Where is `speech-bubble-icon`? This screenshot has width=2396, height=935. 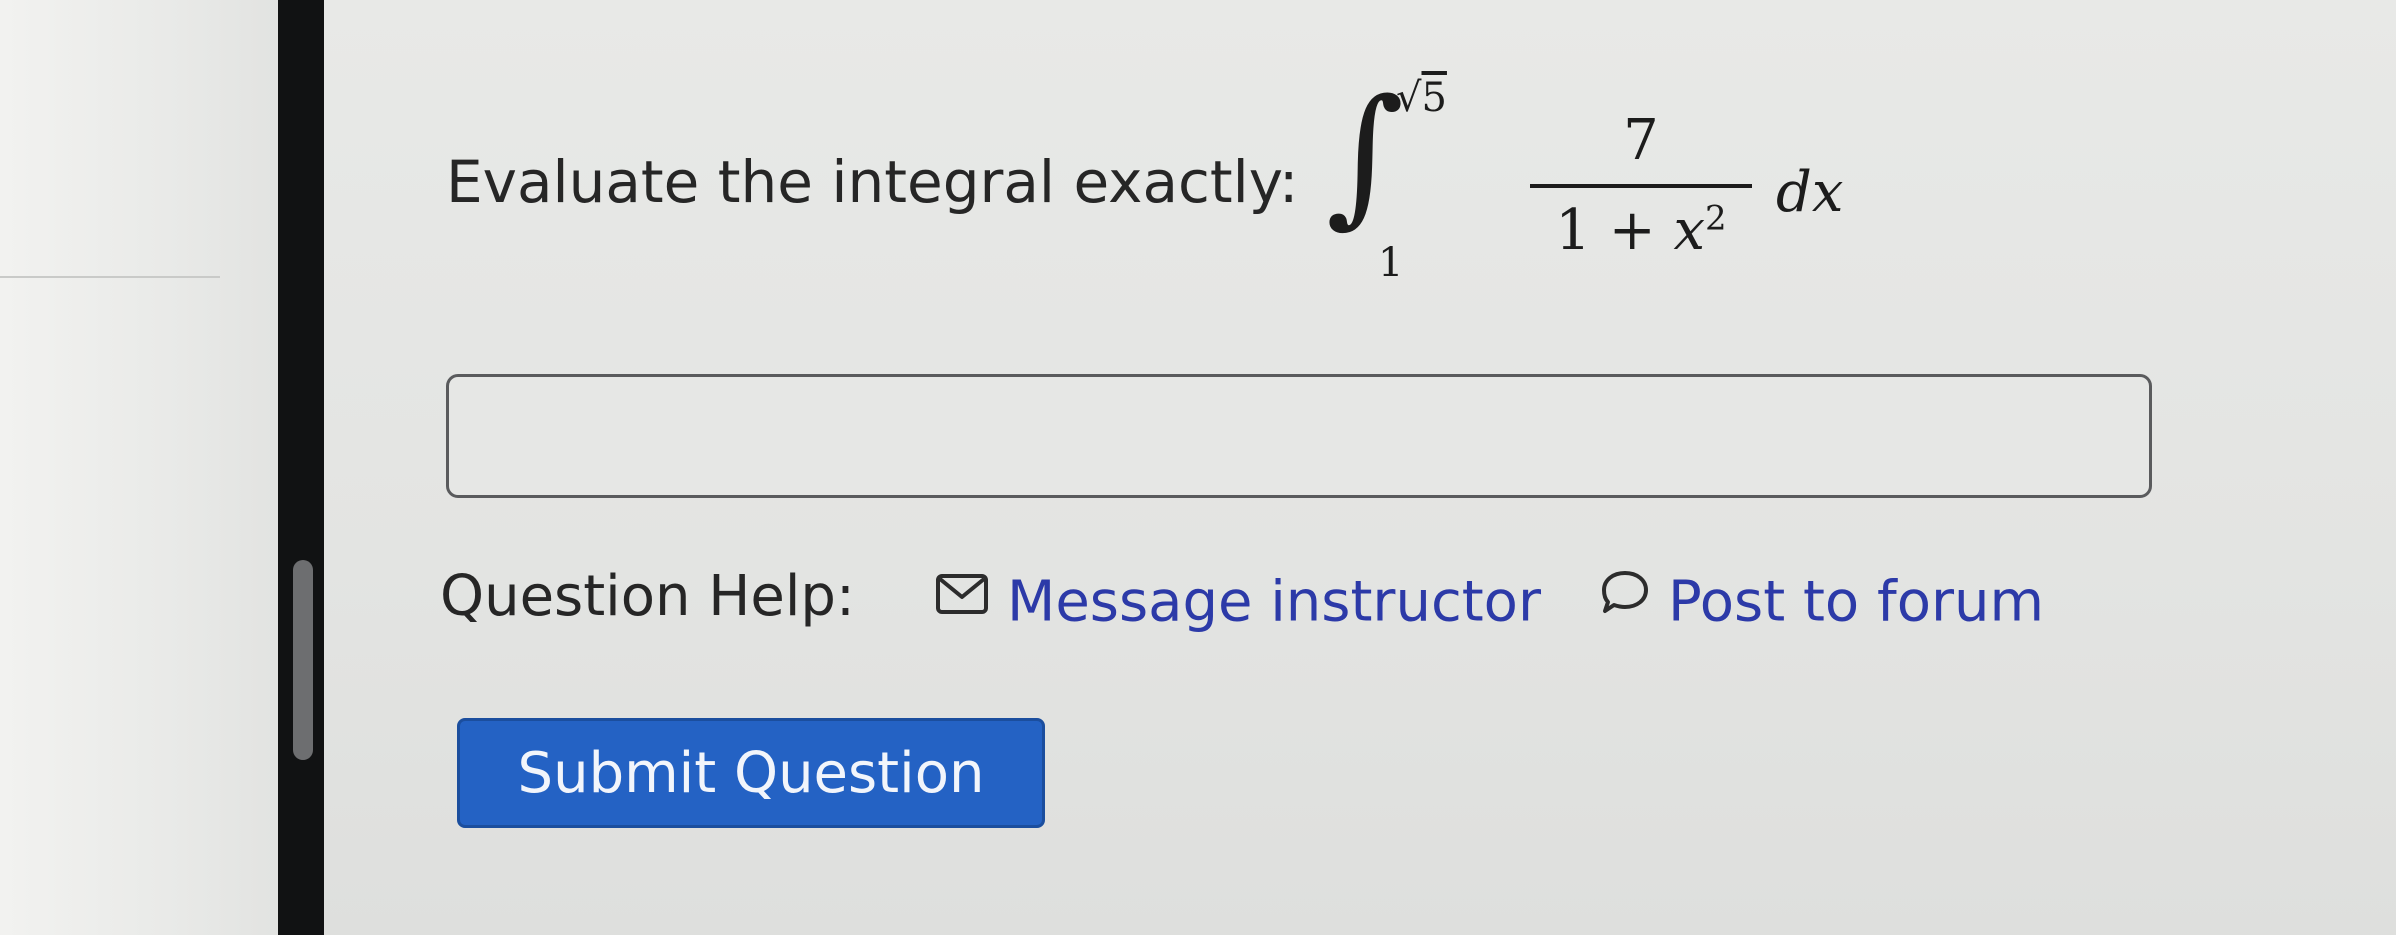 speech-bubble-icon is located at coordinates (1625, 596).